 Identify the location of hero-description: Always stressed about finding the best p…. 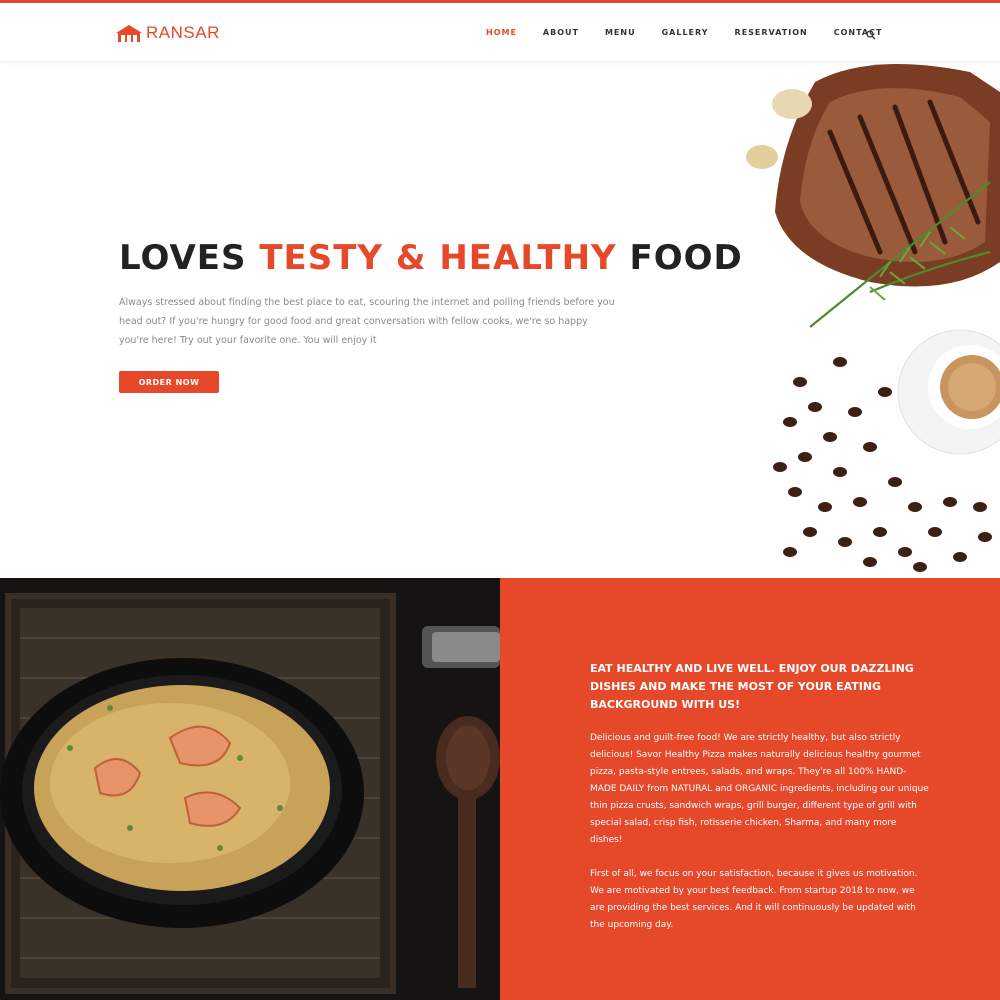
(367, 321).